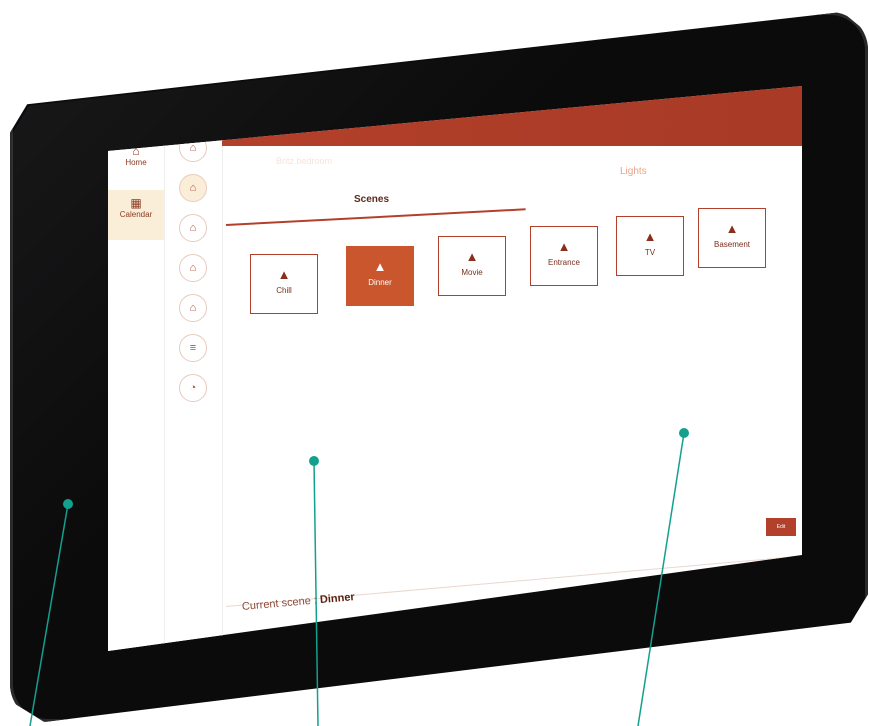  Describe the element at coordinates (314, 461) in the screenshot. I see `callout-dot-scenes` at that location.